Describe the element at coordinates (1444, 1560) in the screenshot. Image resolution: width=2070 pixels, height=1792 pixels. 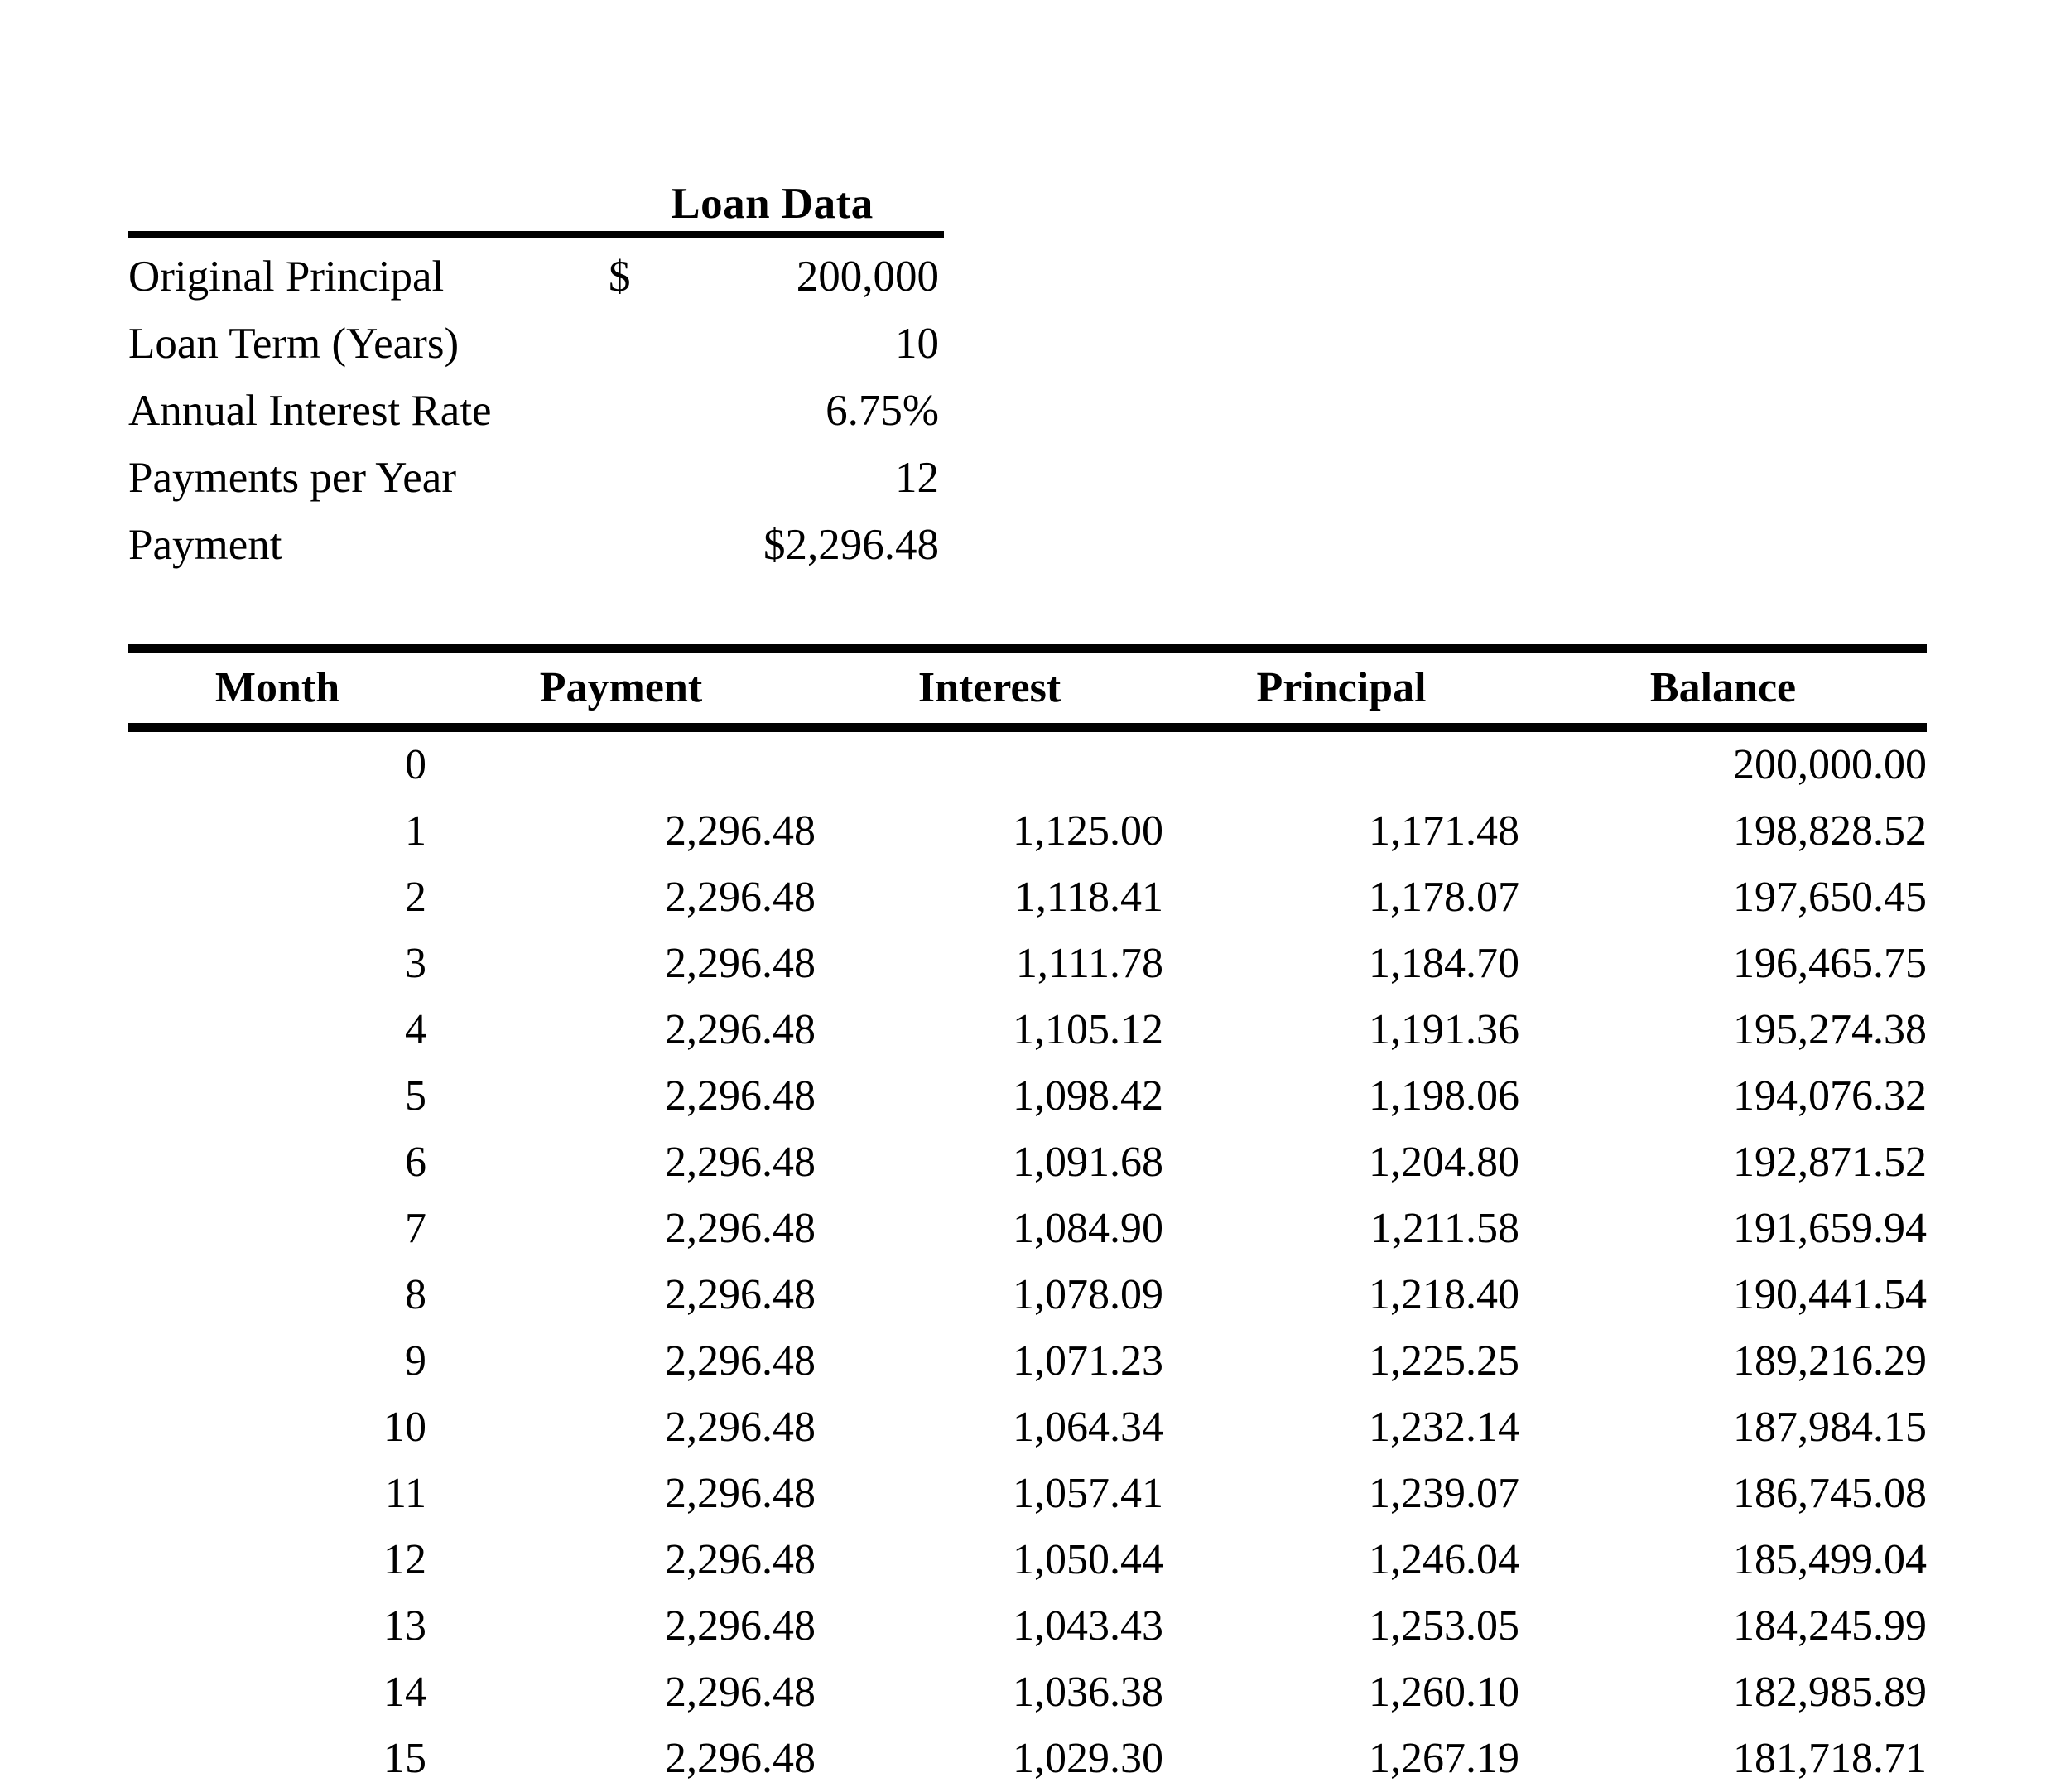
I see `cell-principal: 1,246.04` at that location.